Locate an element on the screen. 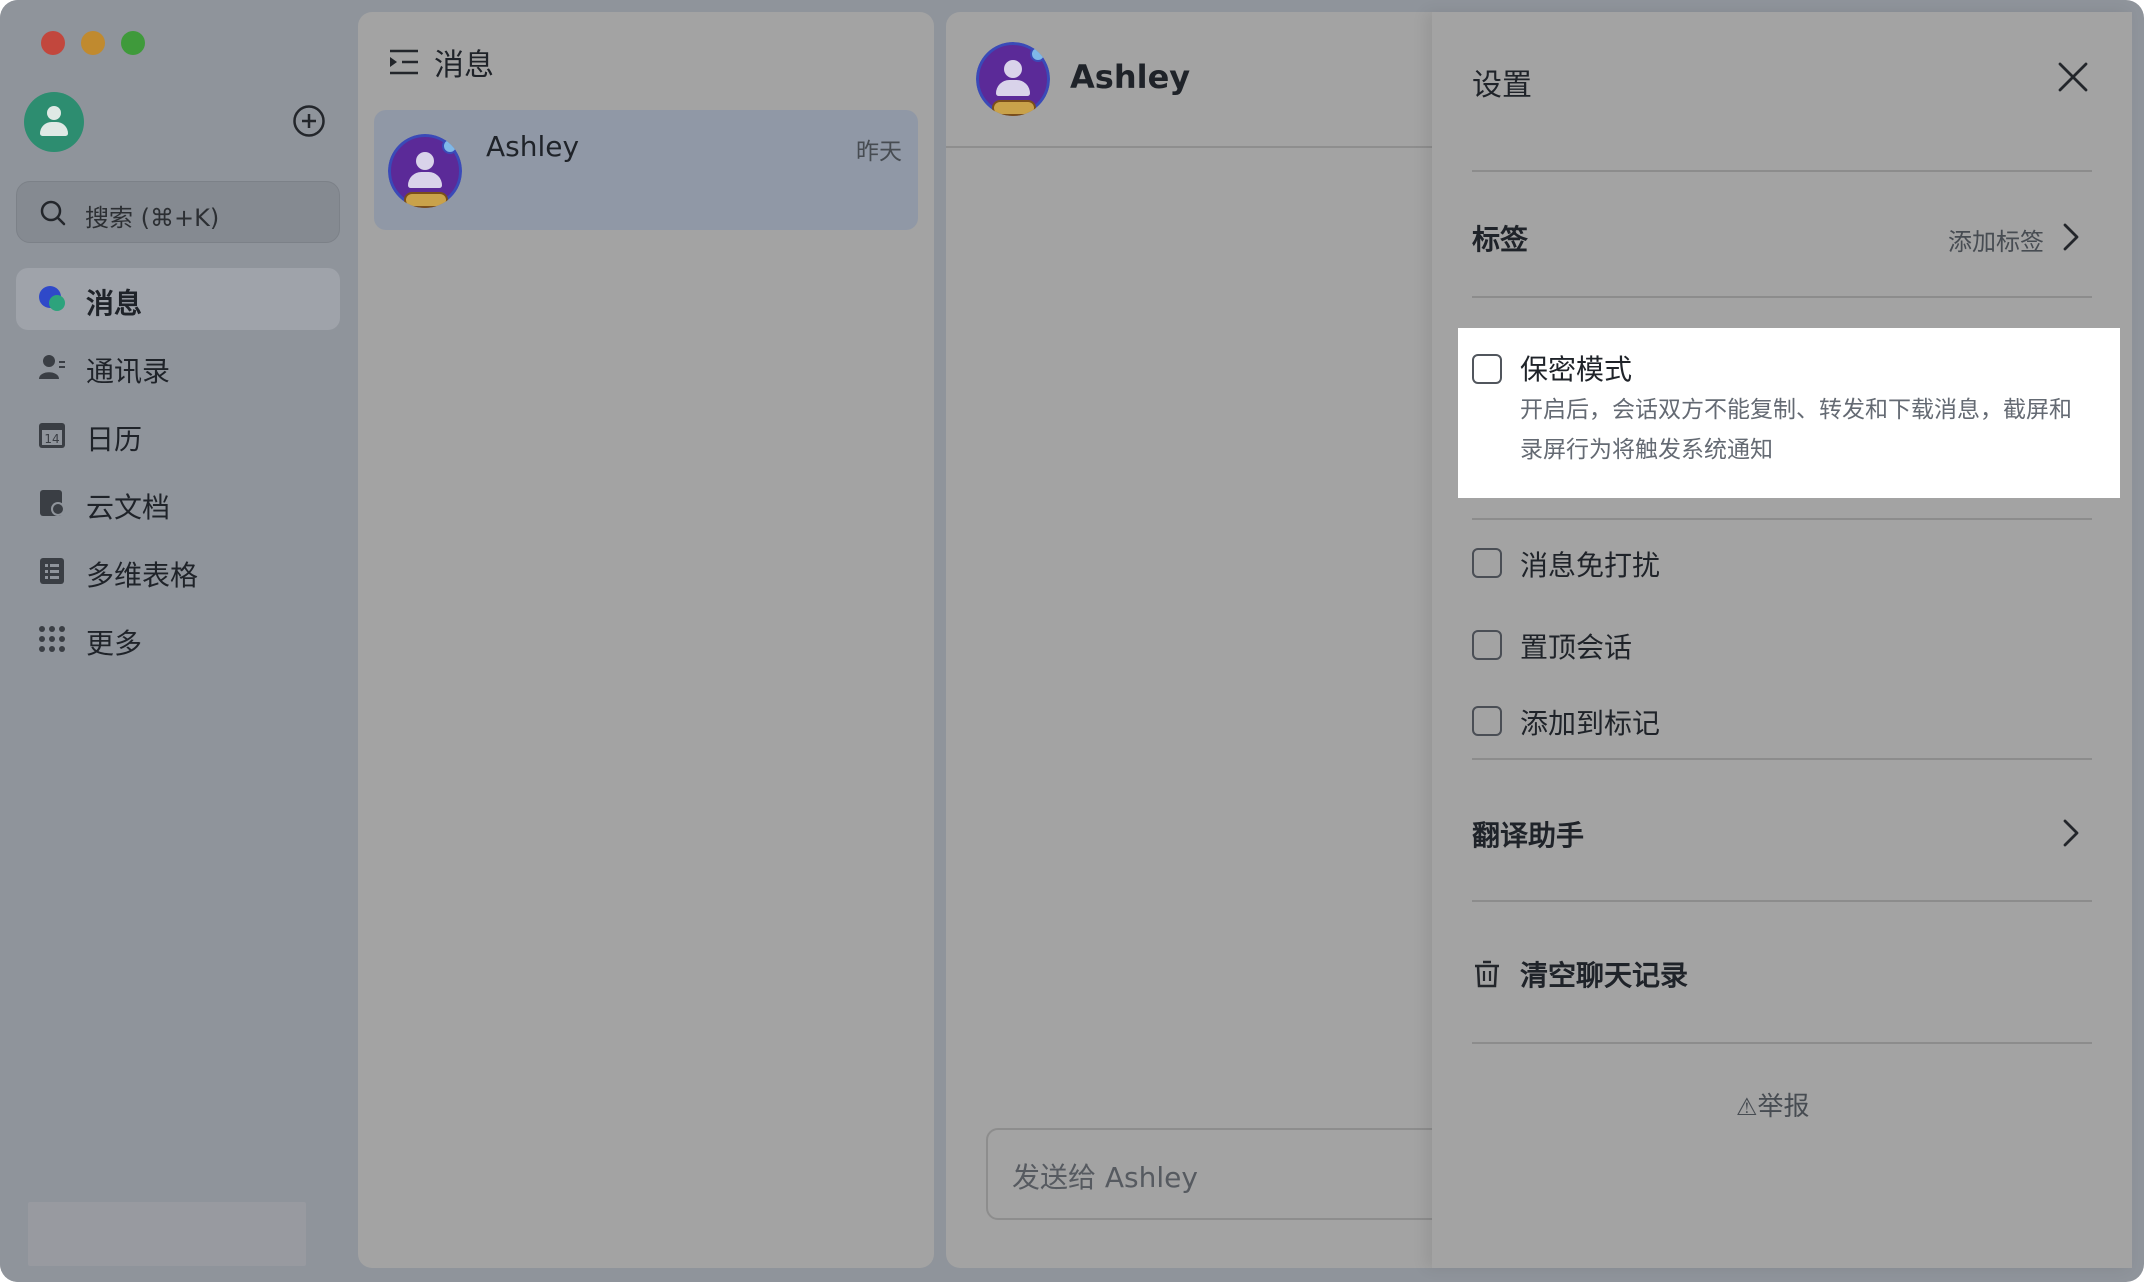 The width and height of the screenshot is (2144, 1282). sidebar-item-more: 更多 is located at coordinates (178, 639).